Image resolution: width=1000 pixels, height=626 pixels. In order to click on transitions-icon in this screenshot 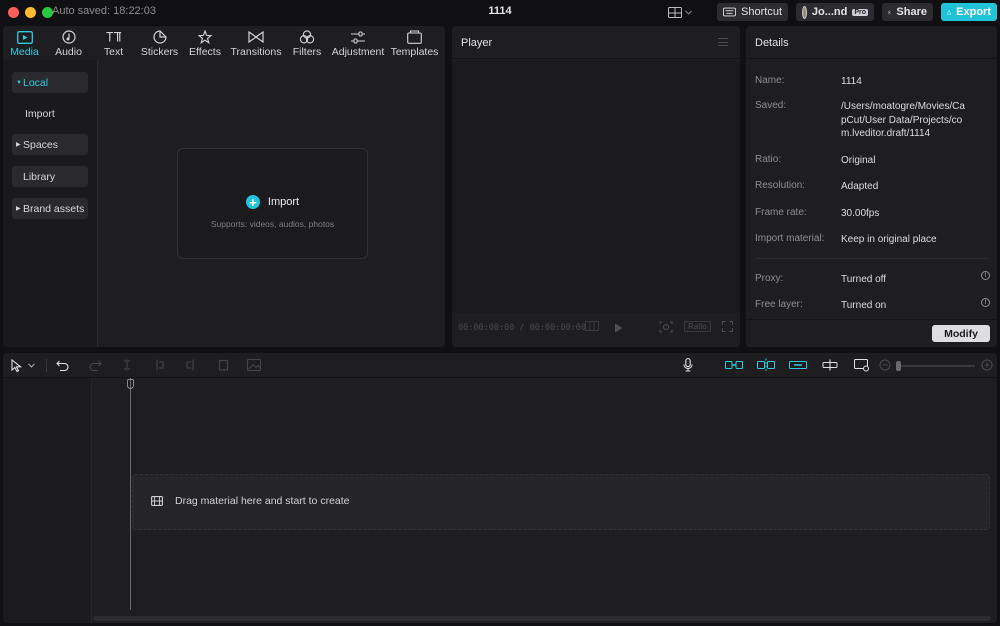, I will do `click(256, 37)`.